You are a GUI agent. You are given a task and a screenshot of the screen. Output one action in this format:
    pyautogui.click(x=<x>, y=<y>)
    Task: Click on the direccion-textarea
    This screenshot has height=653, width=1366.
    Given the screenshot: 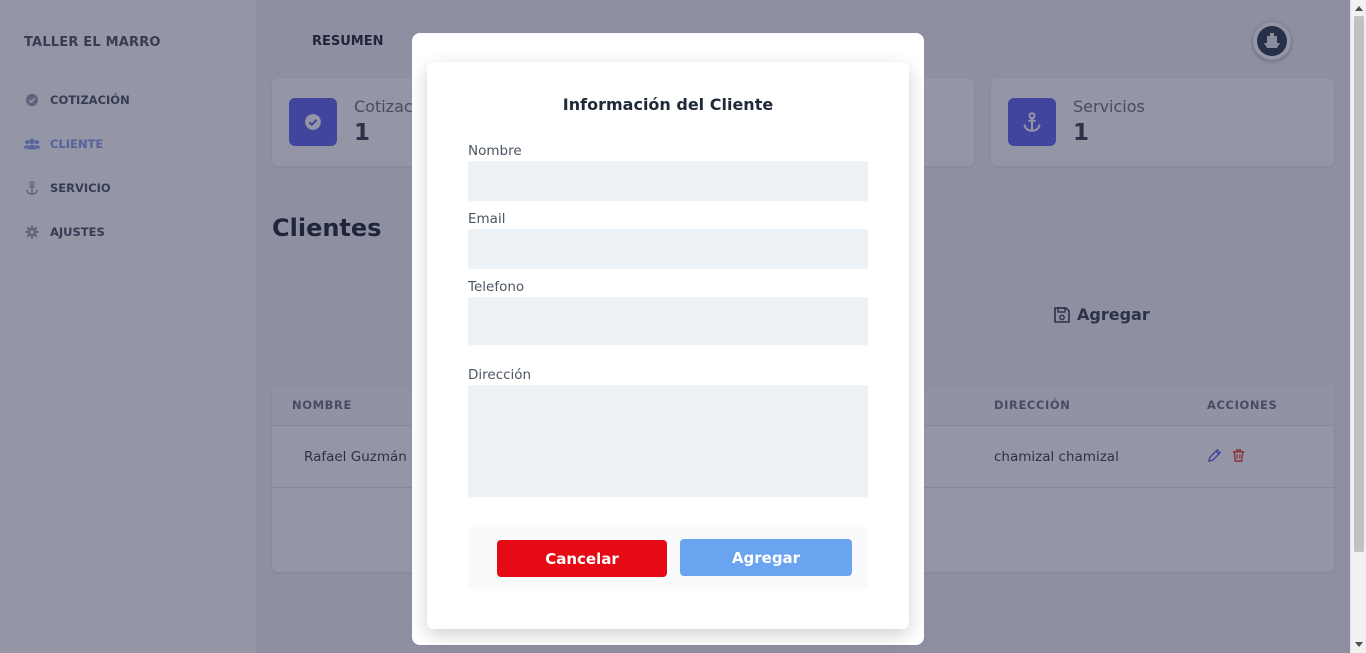 What is the action you would take?
    pyautogui.click(x=668, y=441)
    